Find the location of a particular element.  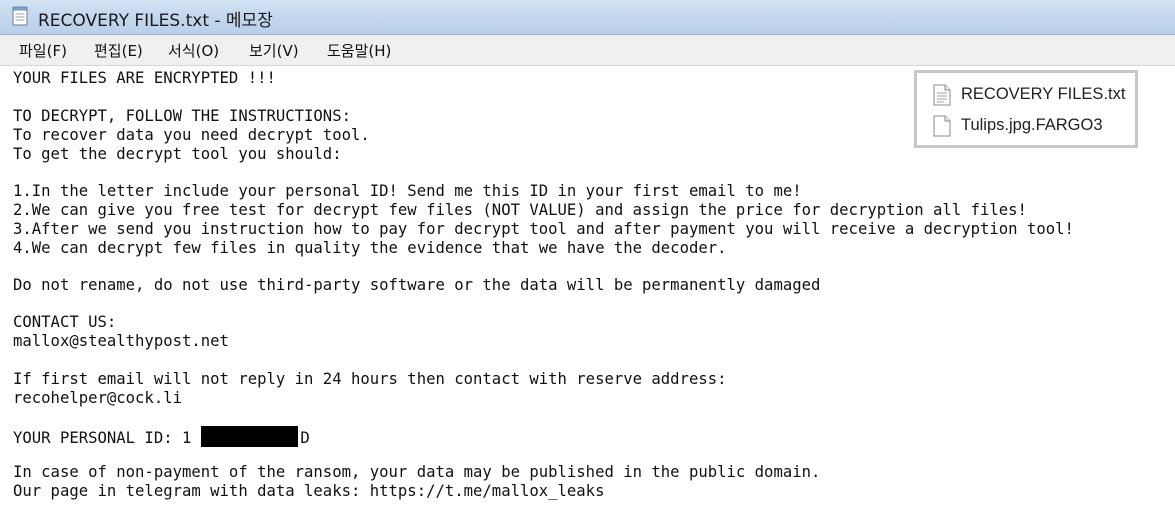

text-file-icon is located at coordinates (942, 95).